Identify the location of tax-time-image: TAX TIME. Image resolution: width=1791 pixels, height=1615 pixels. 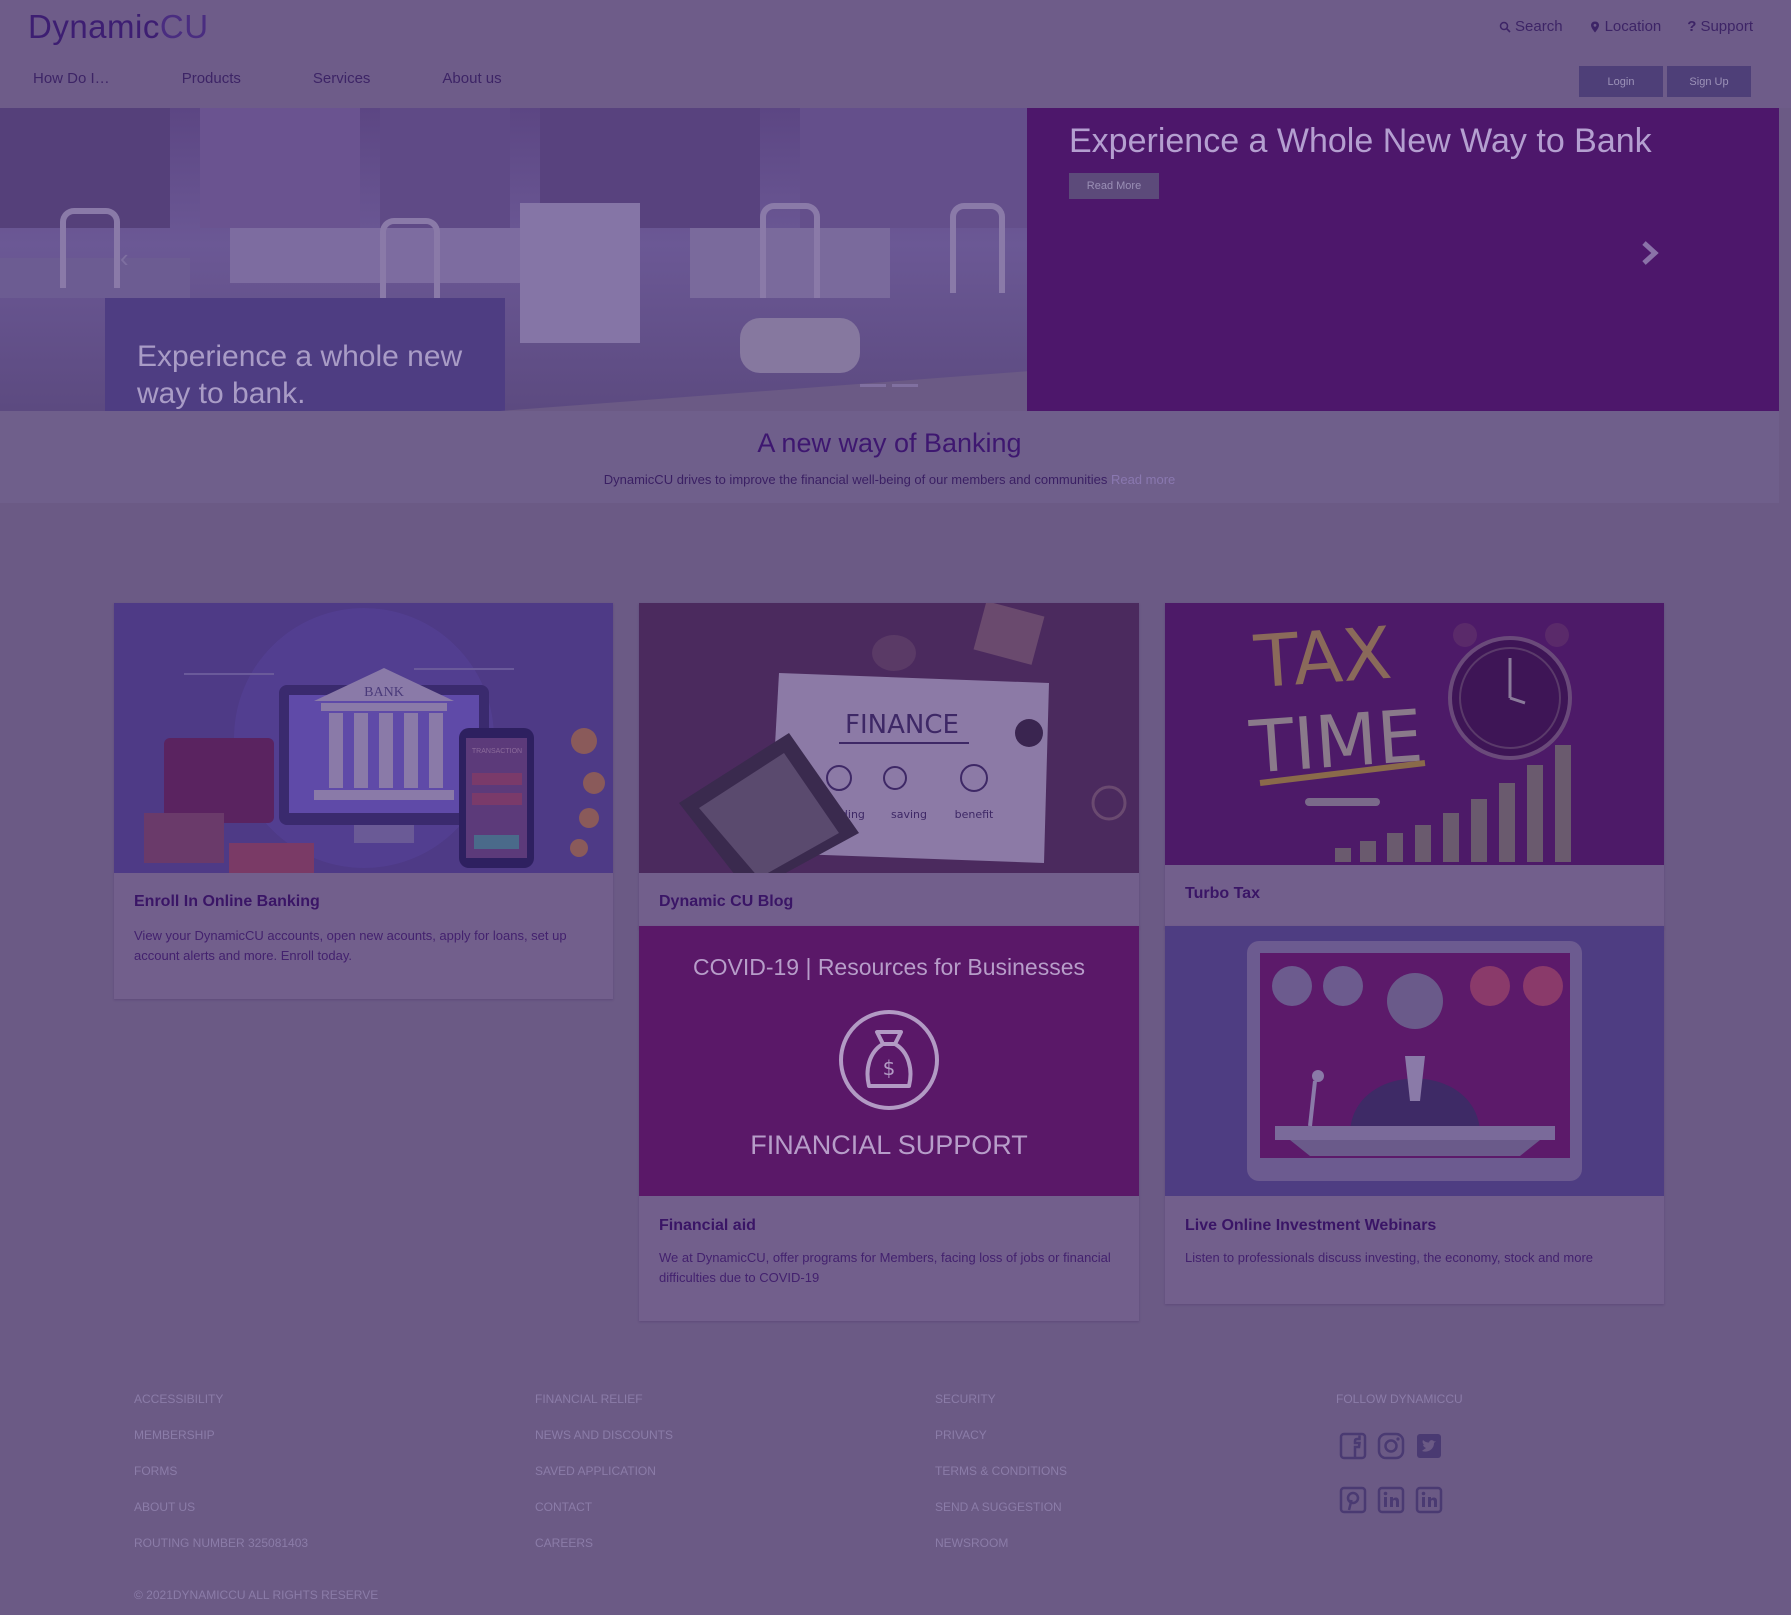
(1414, 734).